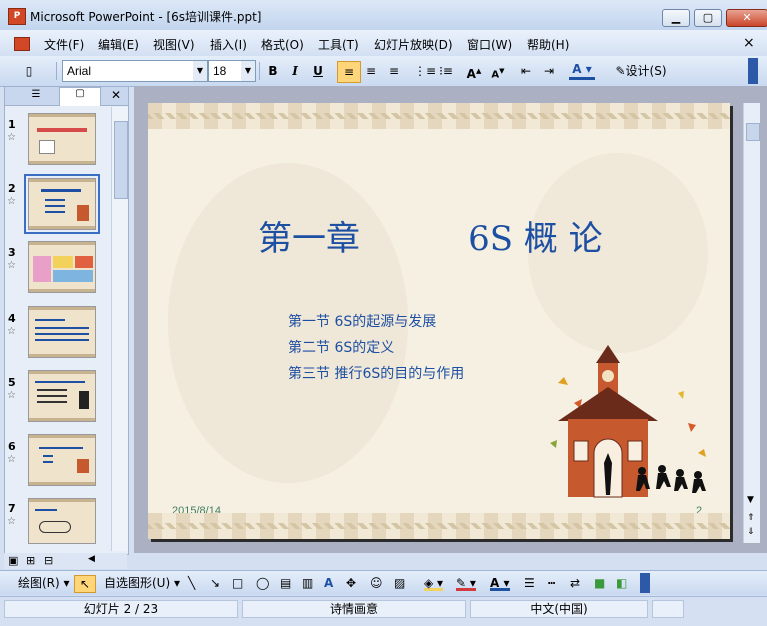  Describe the element at coordinates (12, 188) in the screenshot. I see `slide-number: 2` at that location.